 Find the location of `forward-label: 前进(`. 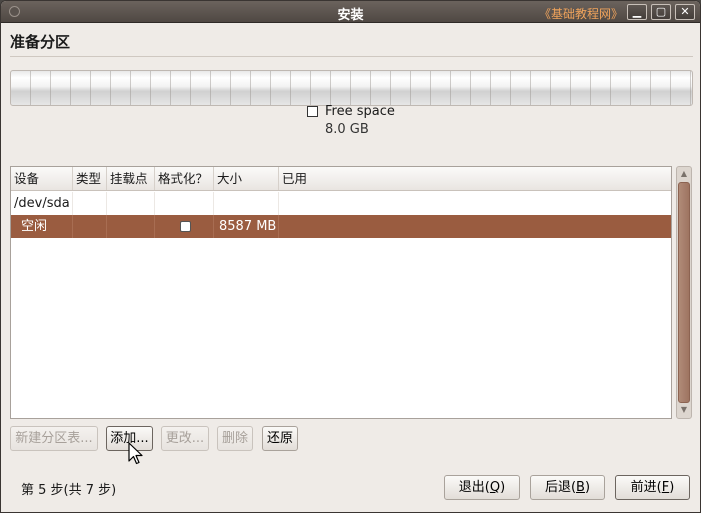

forward-label: 前进( is located at coordinates (646, 487).